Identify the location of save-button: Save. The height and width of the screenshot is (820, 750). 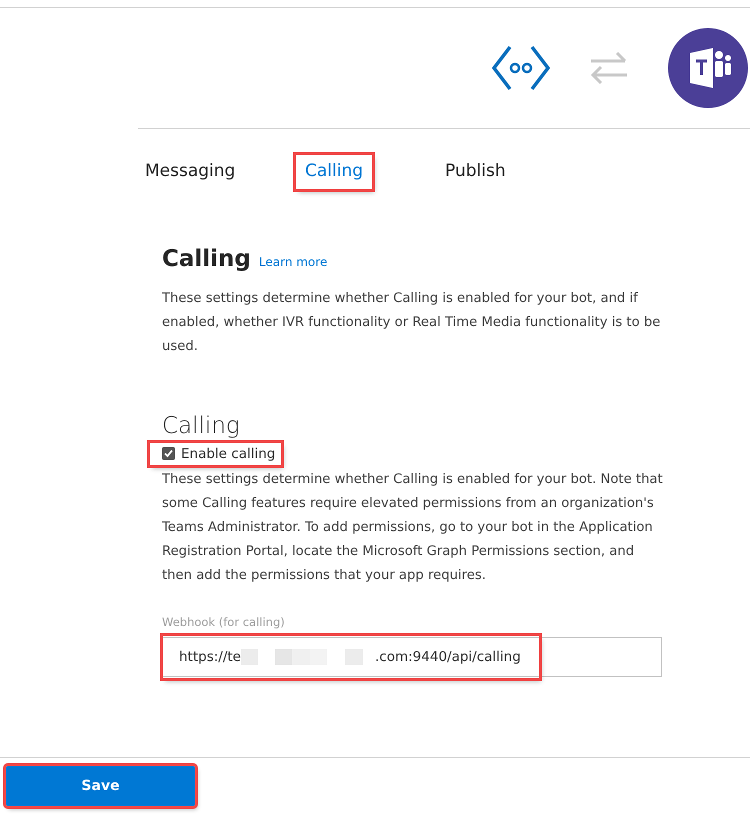
(100, 786).